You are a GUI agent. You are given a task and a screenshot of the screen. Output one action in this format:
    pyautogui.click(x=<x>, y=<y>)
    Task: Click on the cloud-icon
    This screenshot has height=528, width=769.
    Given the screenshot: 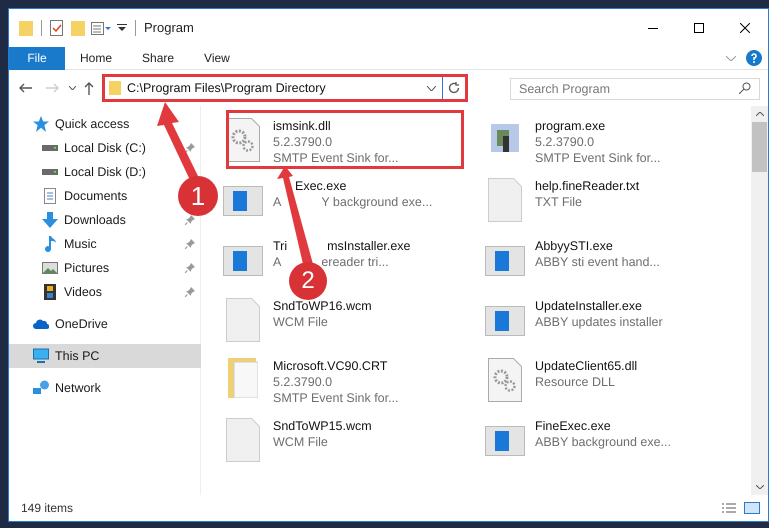 What is the action you would take?
    pyautogui.click(x=41, y=324)
    